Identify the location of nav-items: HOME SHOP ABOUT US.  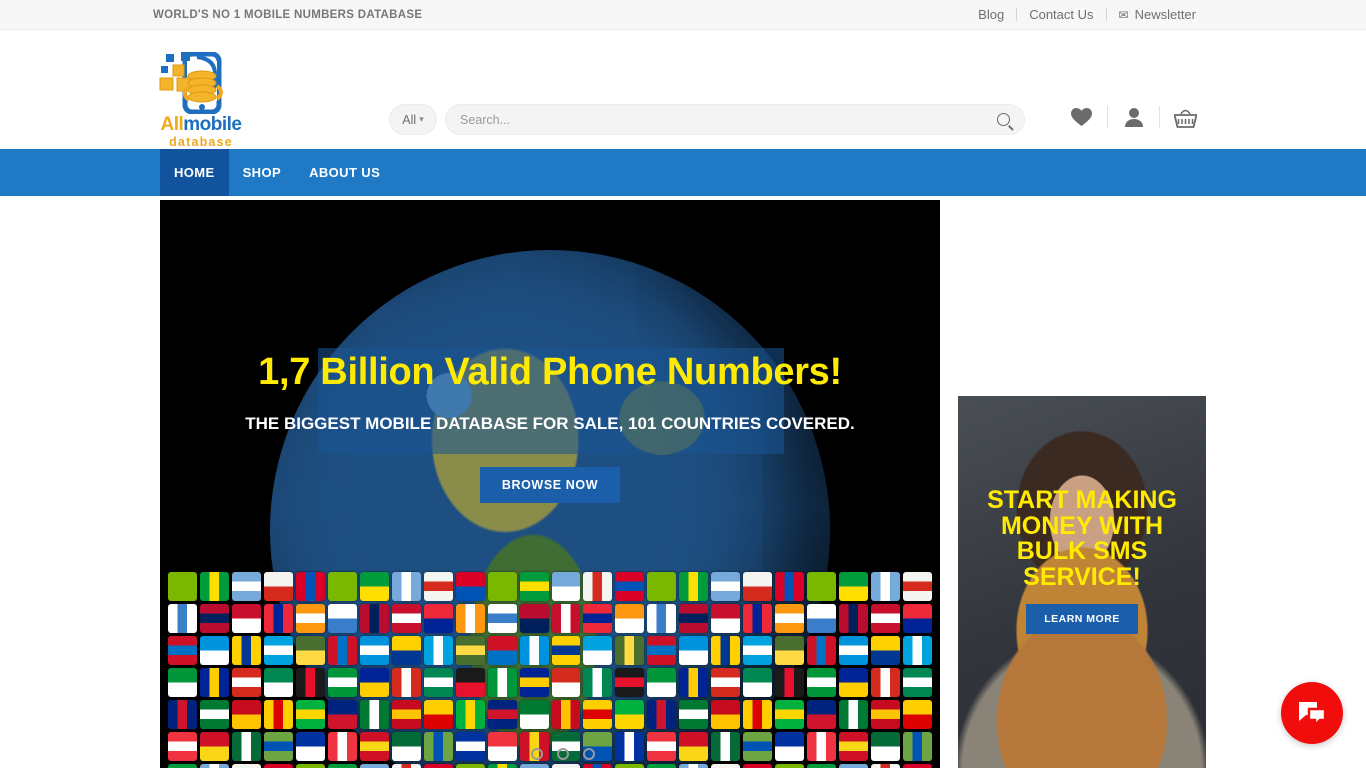
(277, 172).